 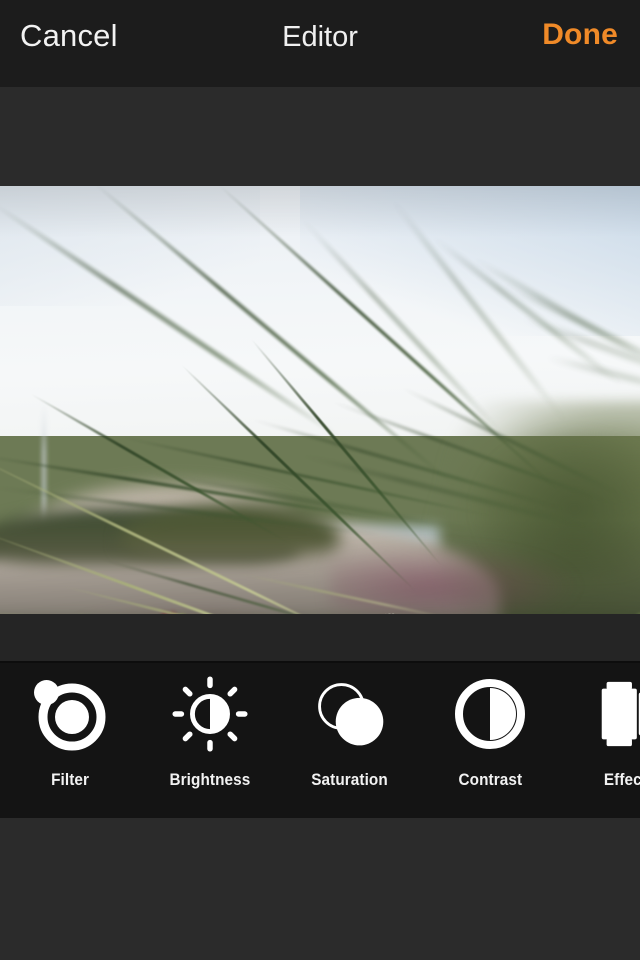 I want to click on tool-effects: Effects, so click(x=600, y=740).